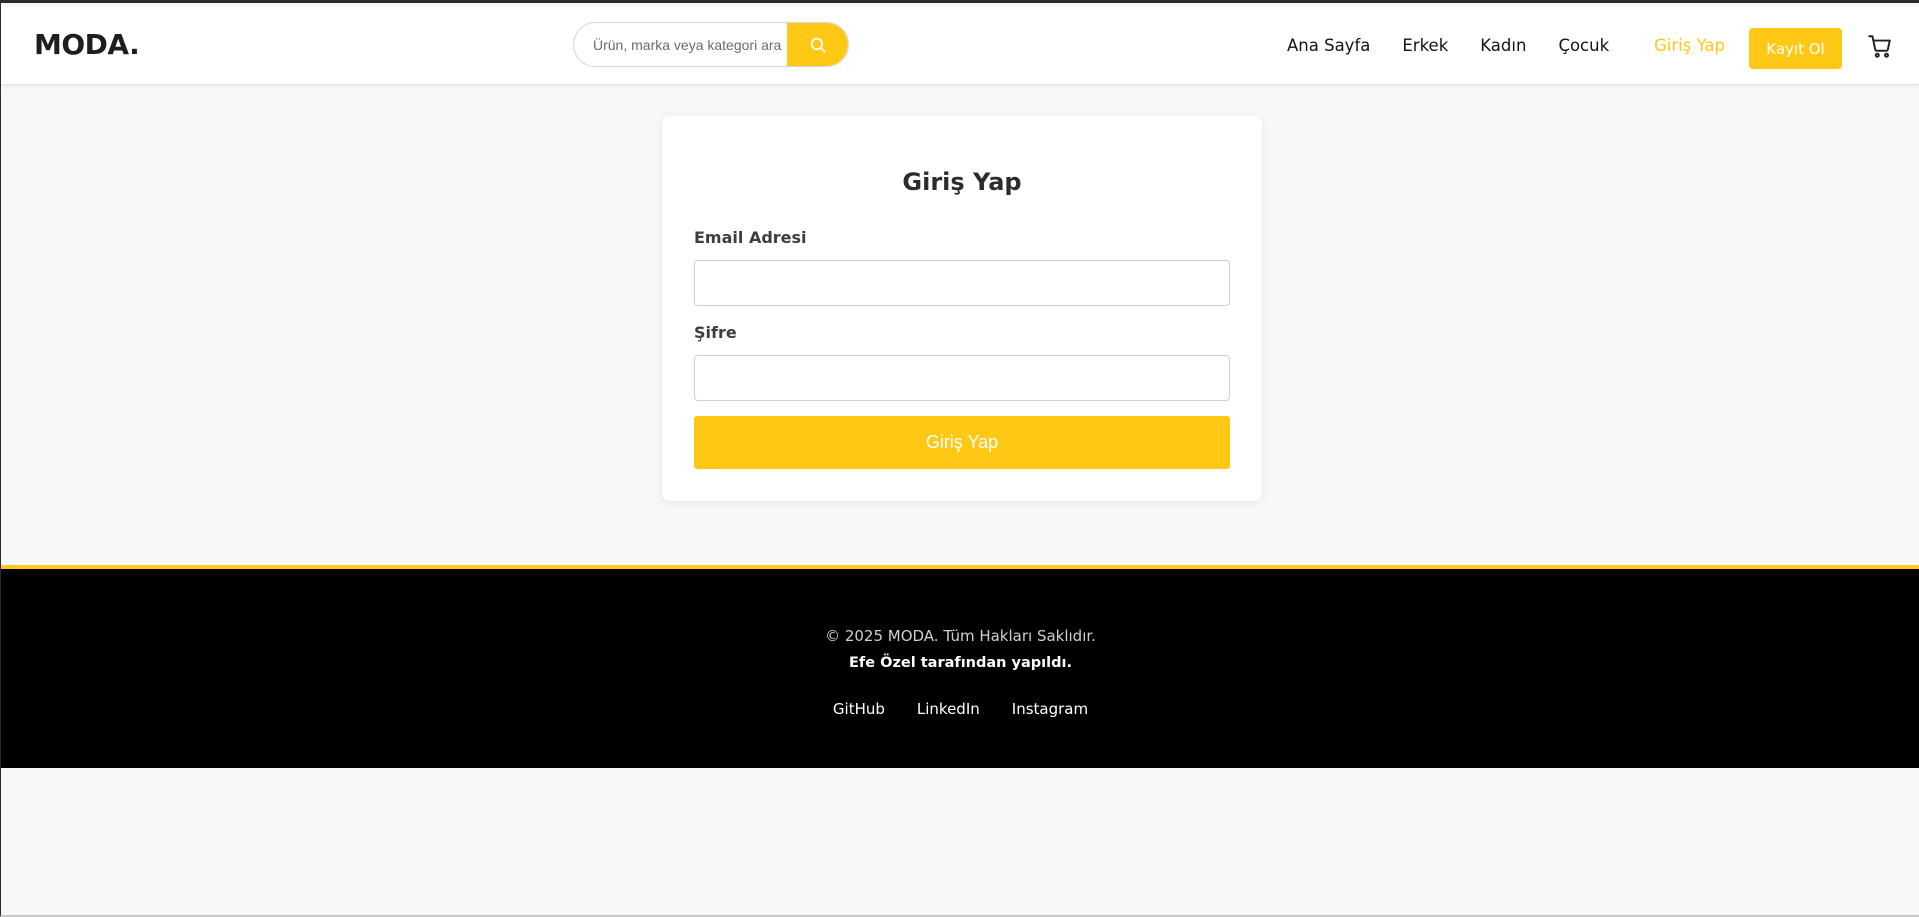 This screenshot has height=917, width=1919. Describe the element at coordinates (715, 332) in the screenshot. I see `password-label: Şifre` at that location.